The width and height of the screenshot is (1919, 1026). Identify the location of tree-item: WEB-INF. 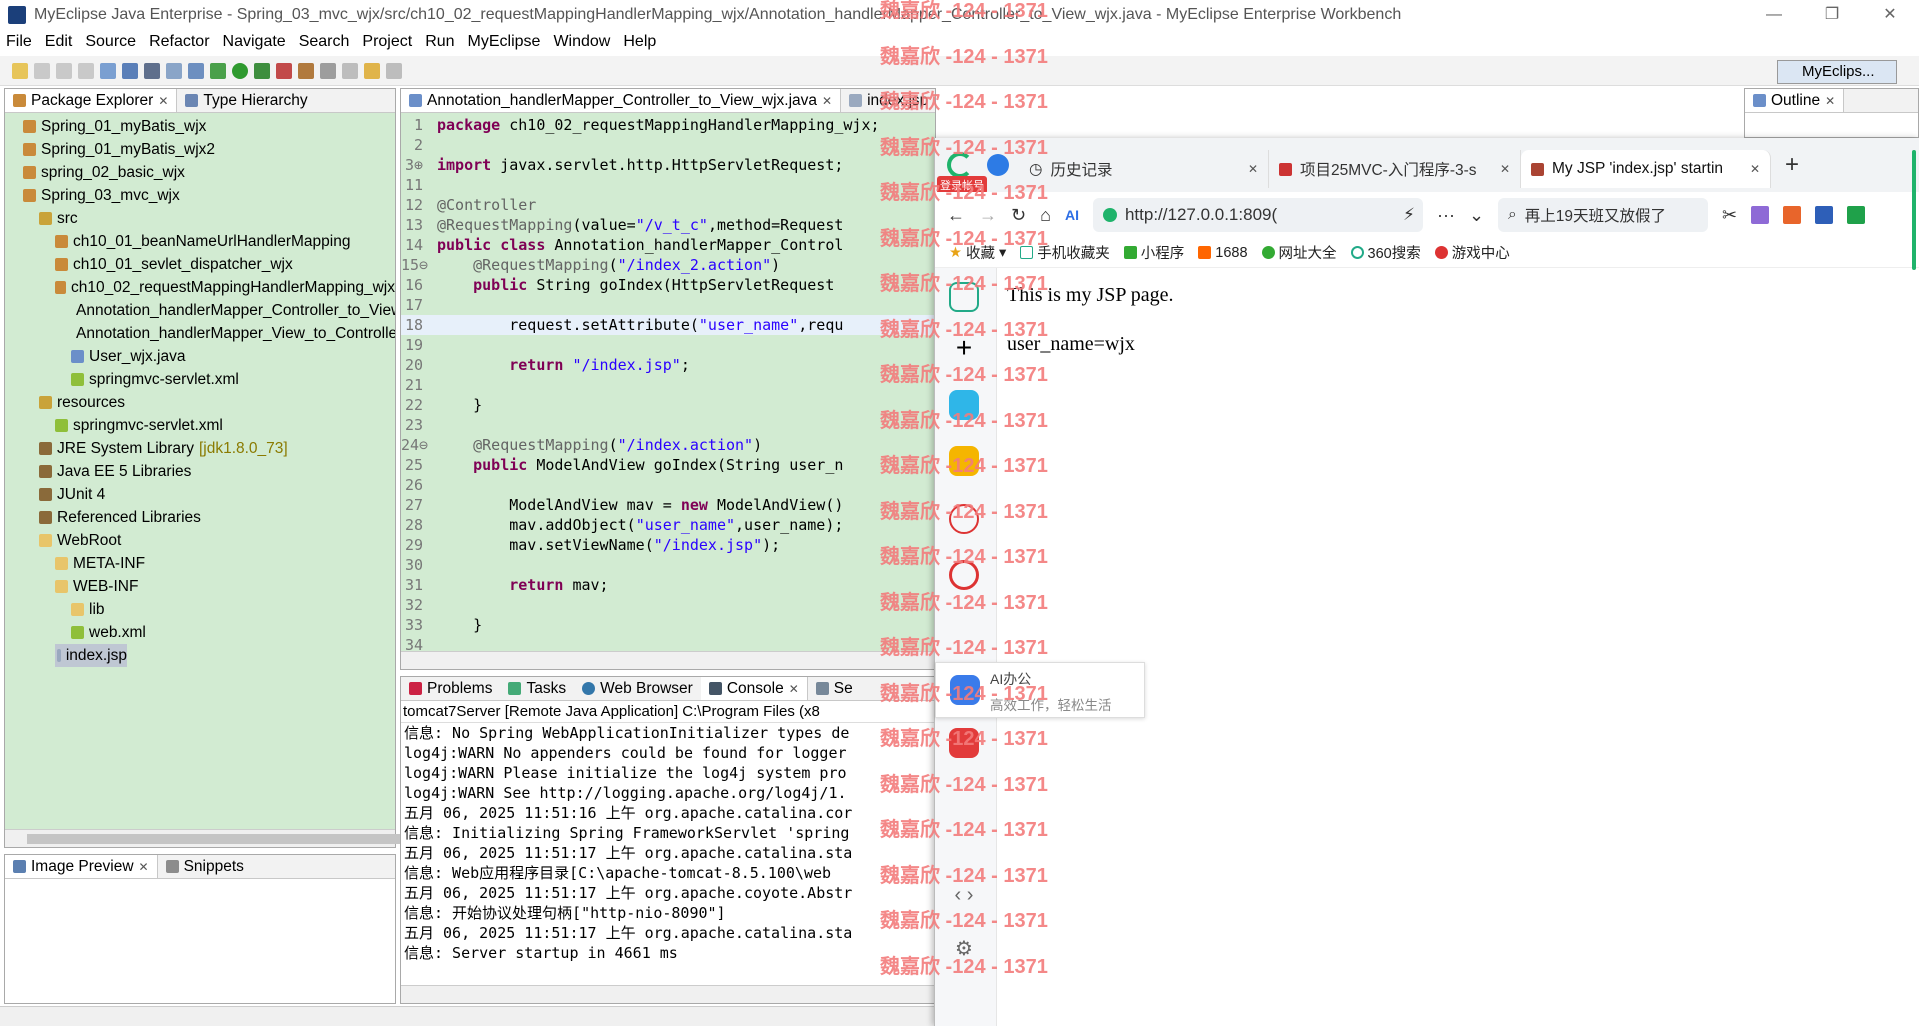
(200, 586).